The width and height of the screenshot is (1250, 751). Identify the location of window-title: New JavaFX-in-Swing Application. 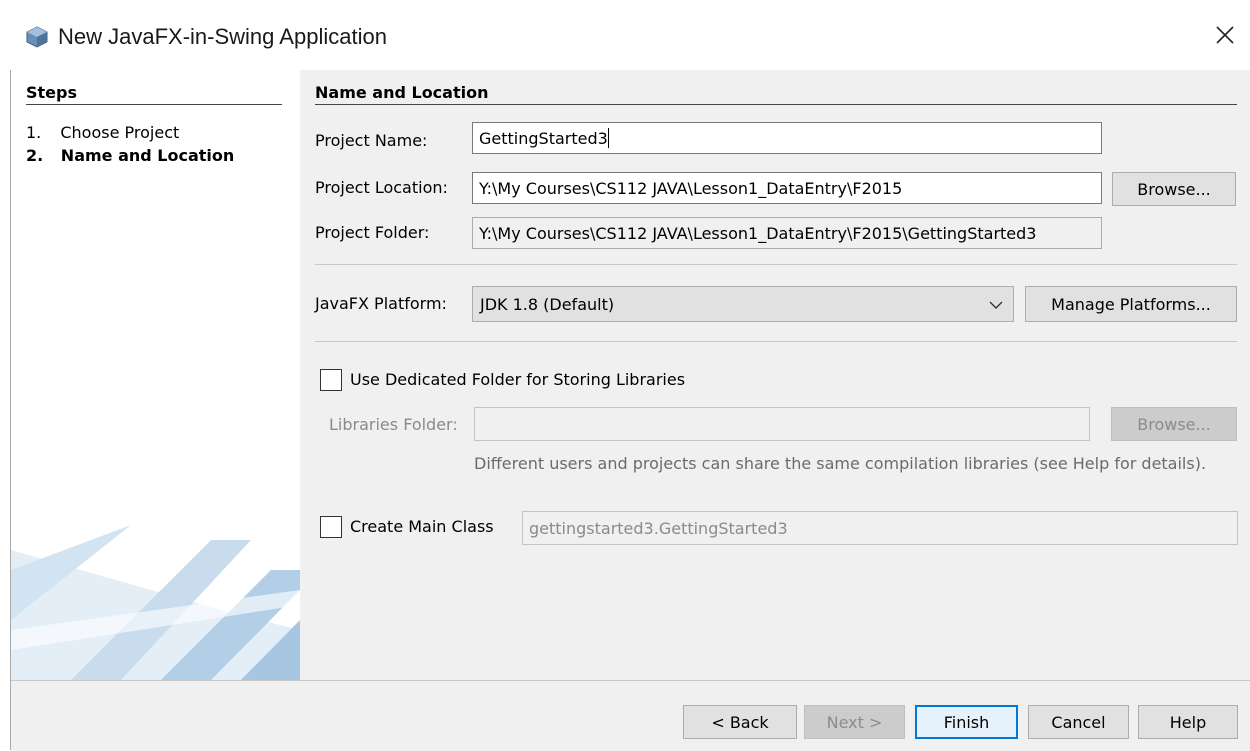
(222, 36).